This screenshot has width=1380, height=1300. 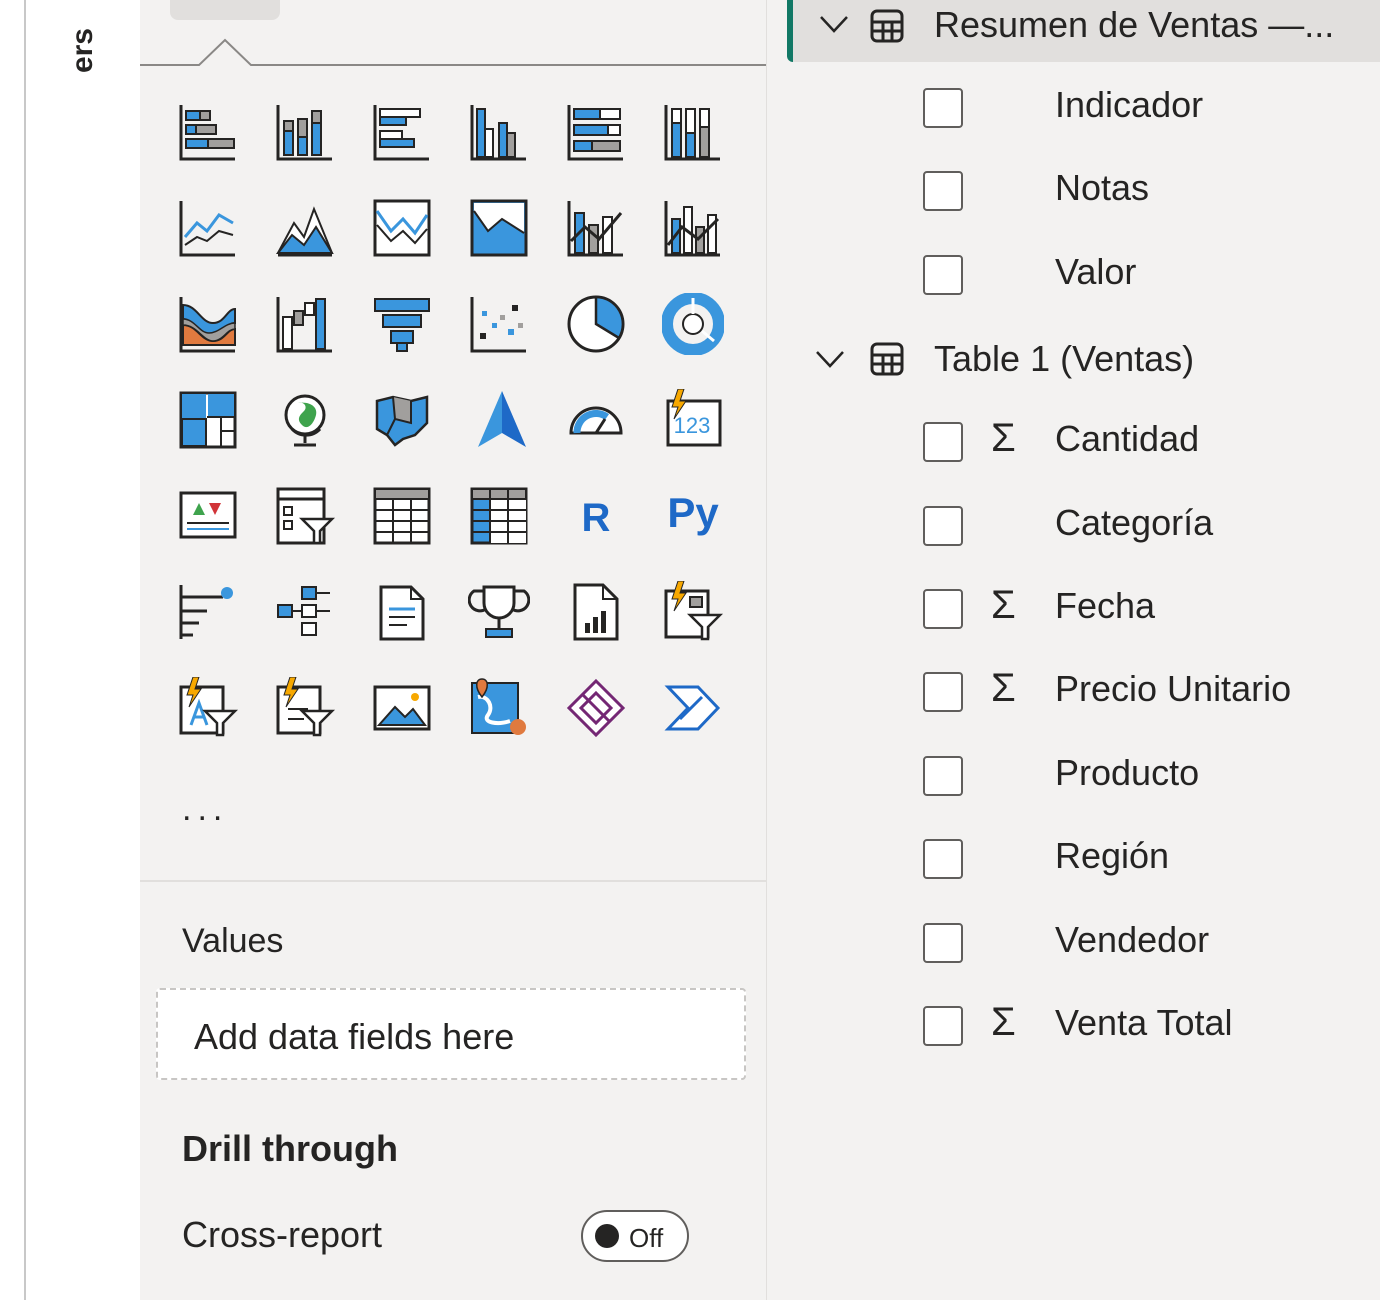 I want to click on scatter-chart-icon, so click(x=499, y=324).